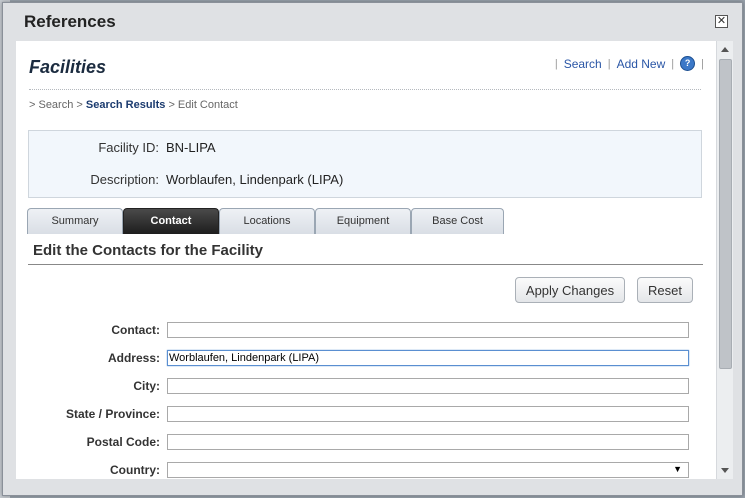  I want to click on tab-equipment: Equipment, so click(363, 221).